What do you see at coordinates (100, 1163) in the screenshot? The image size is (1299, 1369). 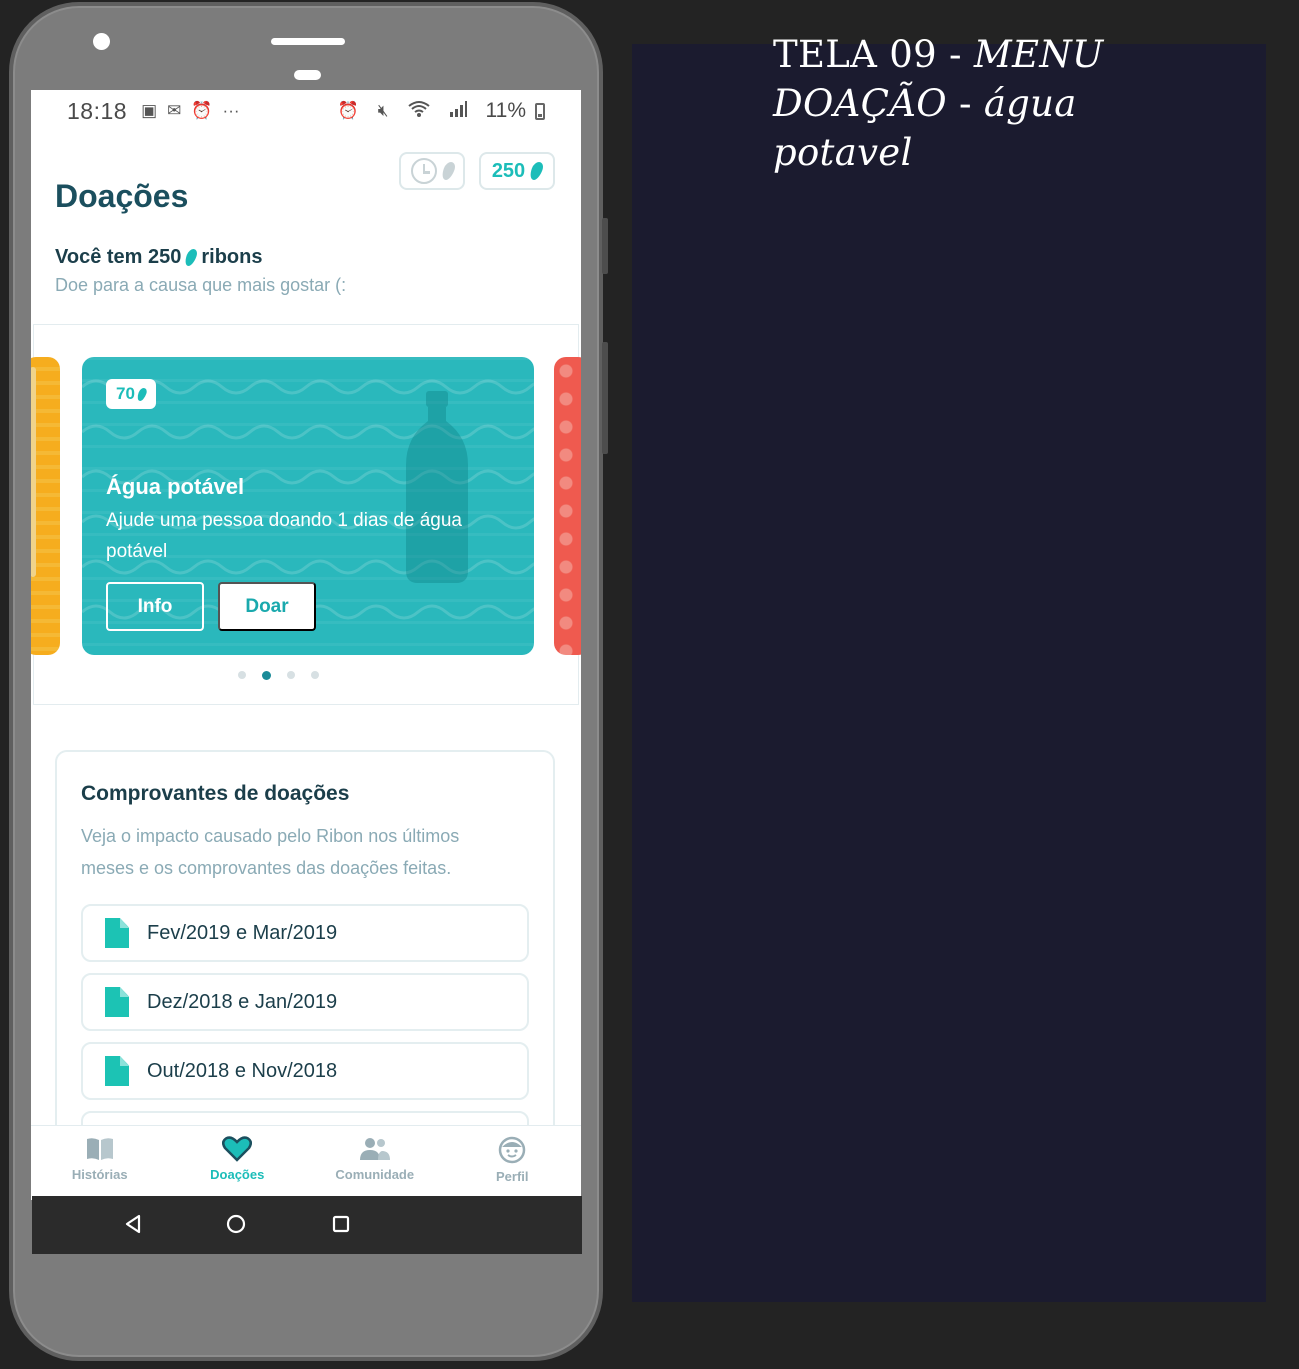 I see `nav-historias: Histórias` at bounding box center [100, 1163].